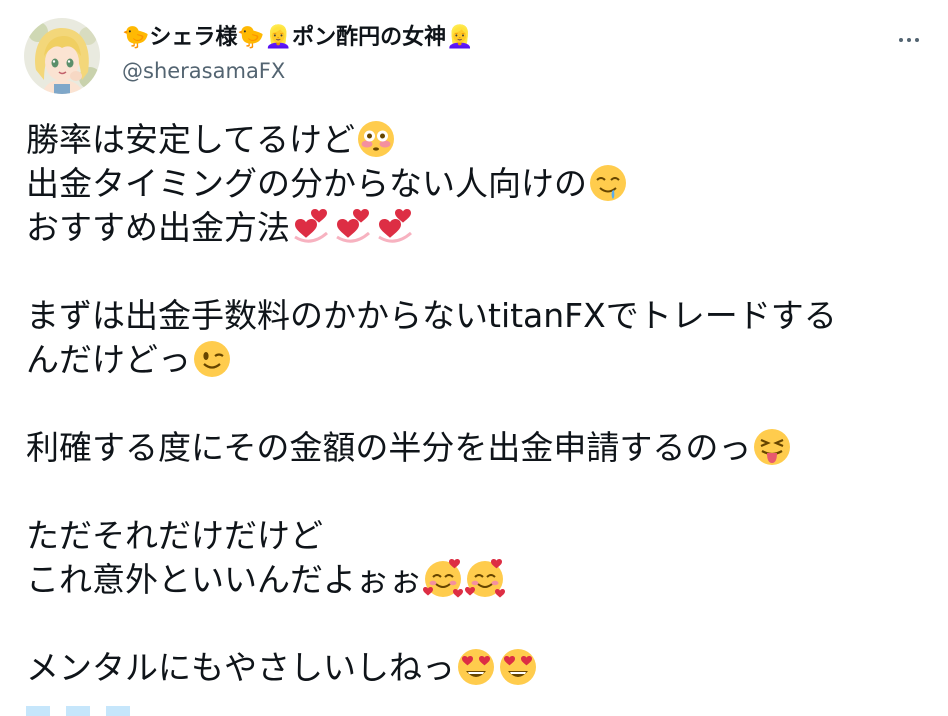 The image size is (948, 716). Describe the element at coordinates (108, 359) in the screenshot. I see `text-segment: んだけどっ` at that location.